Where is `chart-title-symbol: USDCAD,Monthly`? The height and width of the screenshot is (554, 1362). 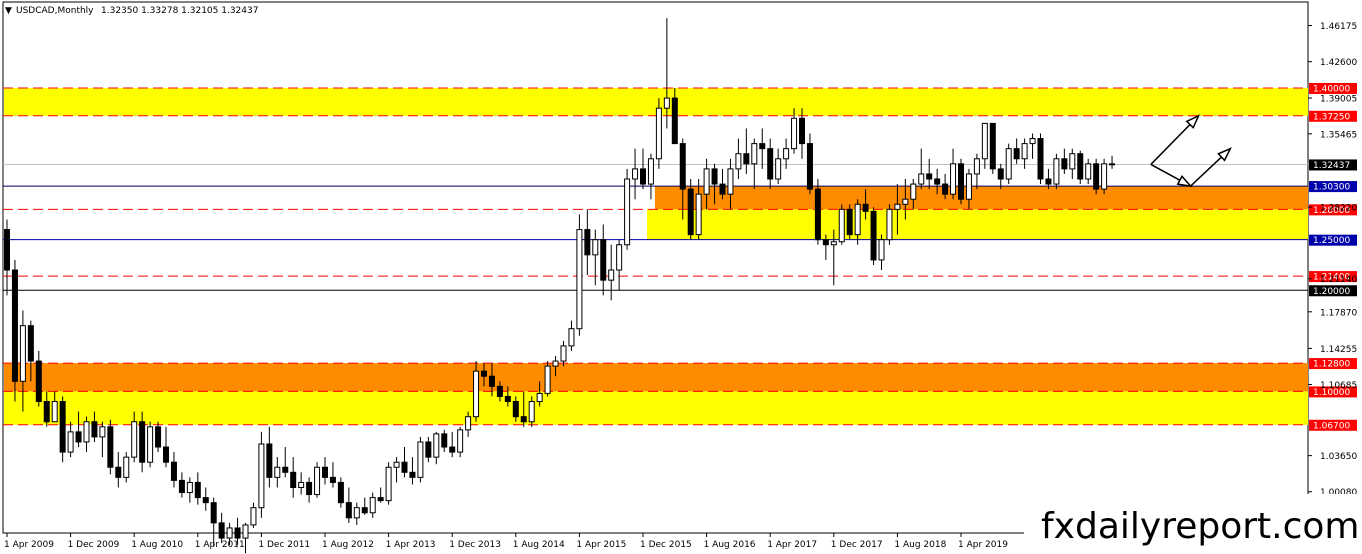 chart-title-symbol: USDCAD,Monthly is located at coordinates (55, 11).